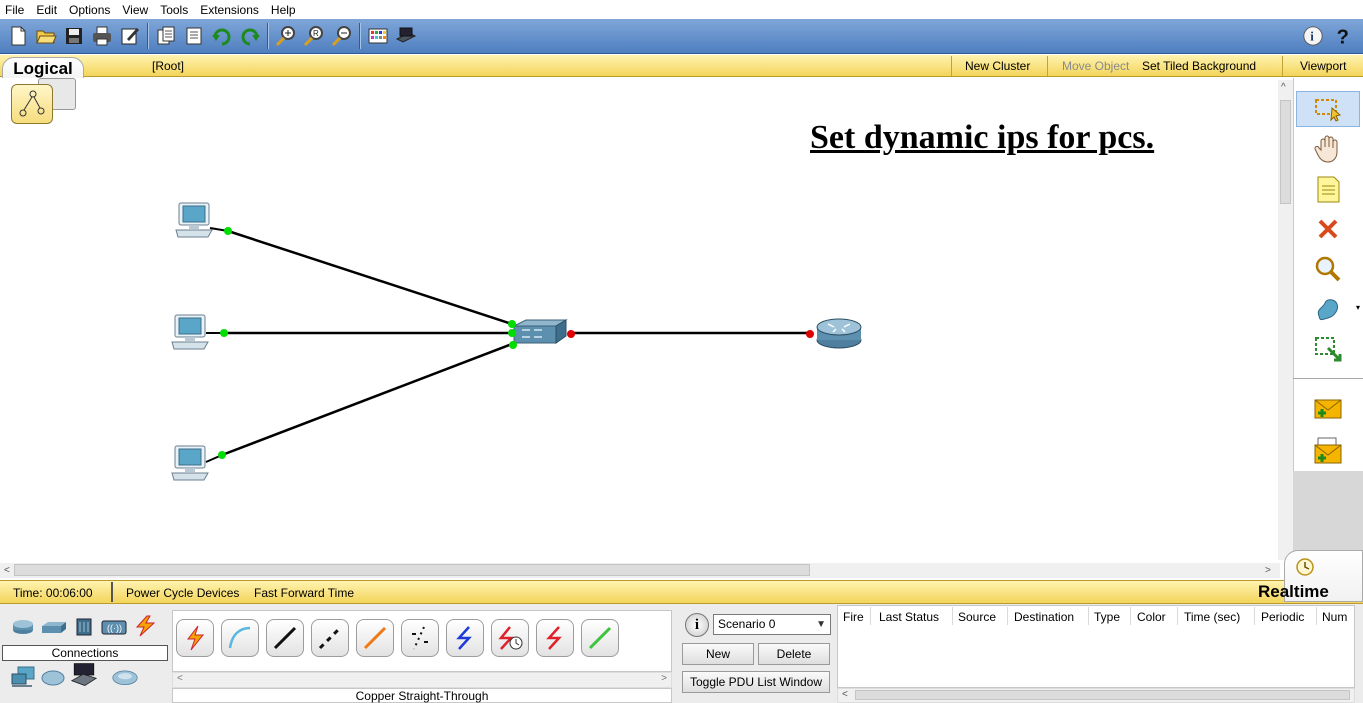 The image size is (1363, 703). Describe the element at coordinates (85, 653) in the screenshot. I see `device-category-label: Connections` at that location.